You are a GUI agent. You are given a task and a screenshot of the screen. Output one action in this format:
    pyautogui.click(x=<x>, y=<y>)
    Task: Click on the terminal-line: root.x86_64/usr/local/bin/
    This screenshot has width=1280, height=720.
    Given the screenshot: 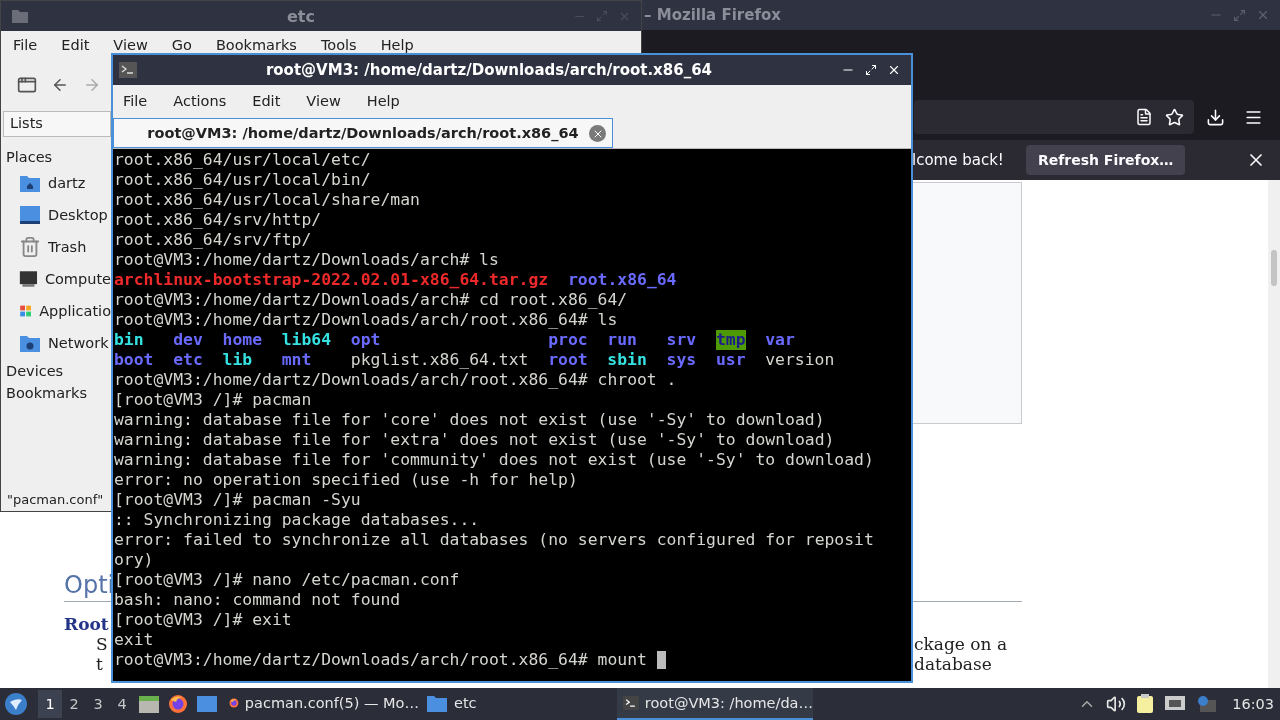 What is the action you would take?
    pyautogui.click(x=242, y=180)
    